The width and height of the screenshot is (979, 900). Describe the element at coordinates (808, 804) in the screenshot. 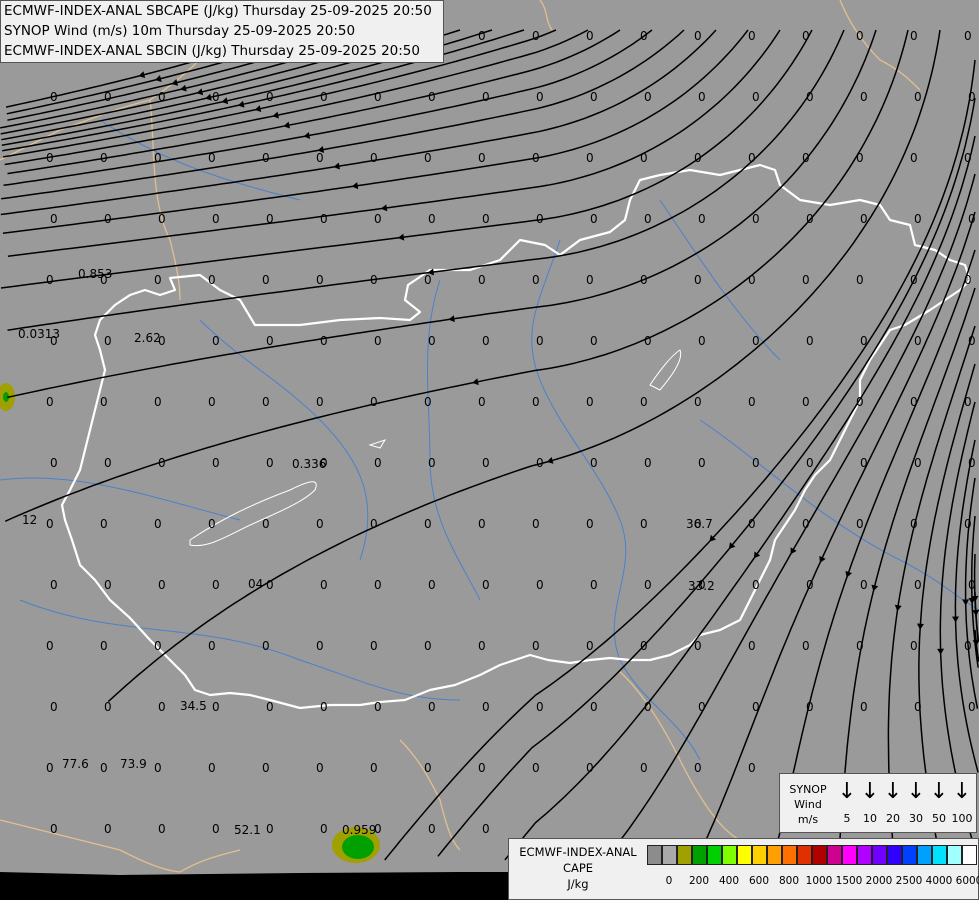

I see `wind-legend-title: SYNOP Wind m/s` at that location.